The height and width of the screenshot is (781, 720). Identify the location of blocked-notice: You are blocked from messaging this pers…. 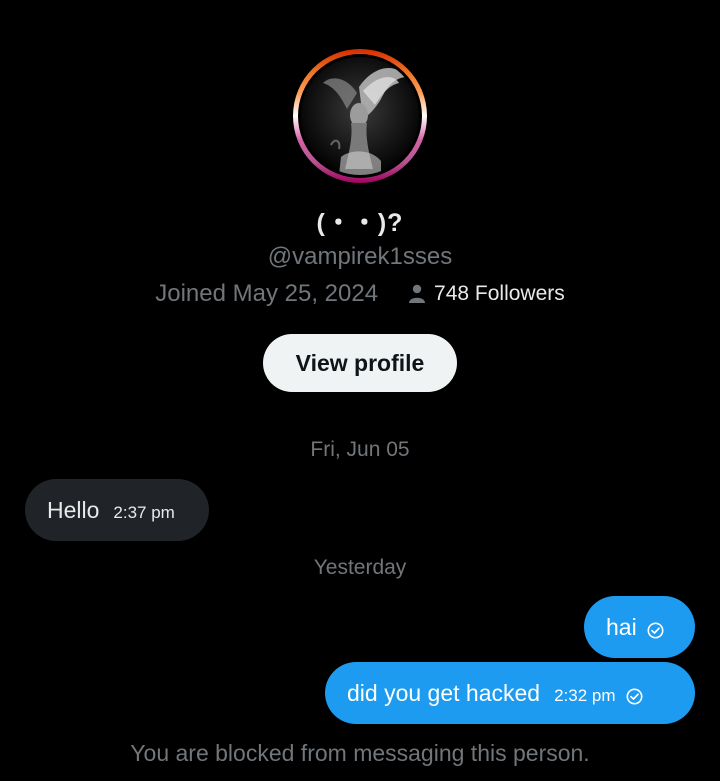
(360, 753).